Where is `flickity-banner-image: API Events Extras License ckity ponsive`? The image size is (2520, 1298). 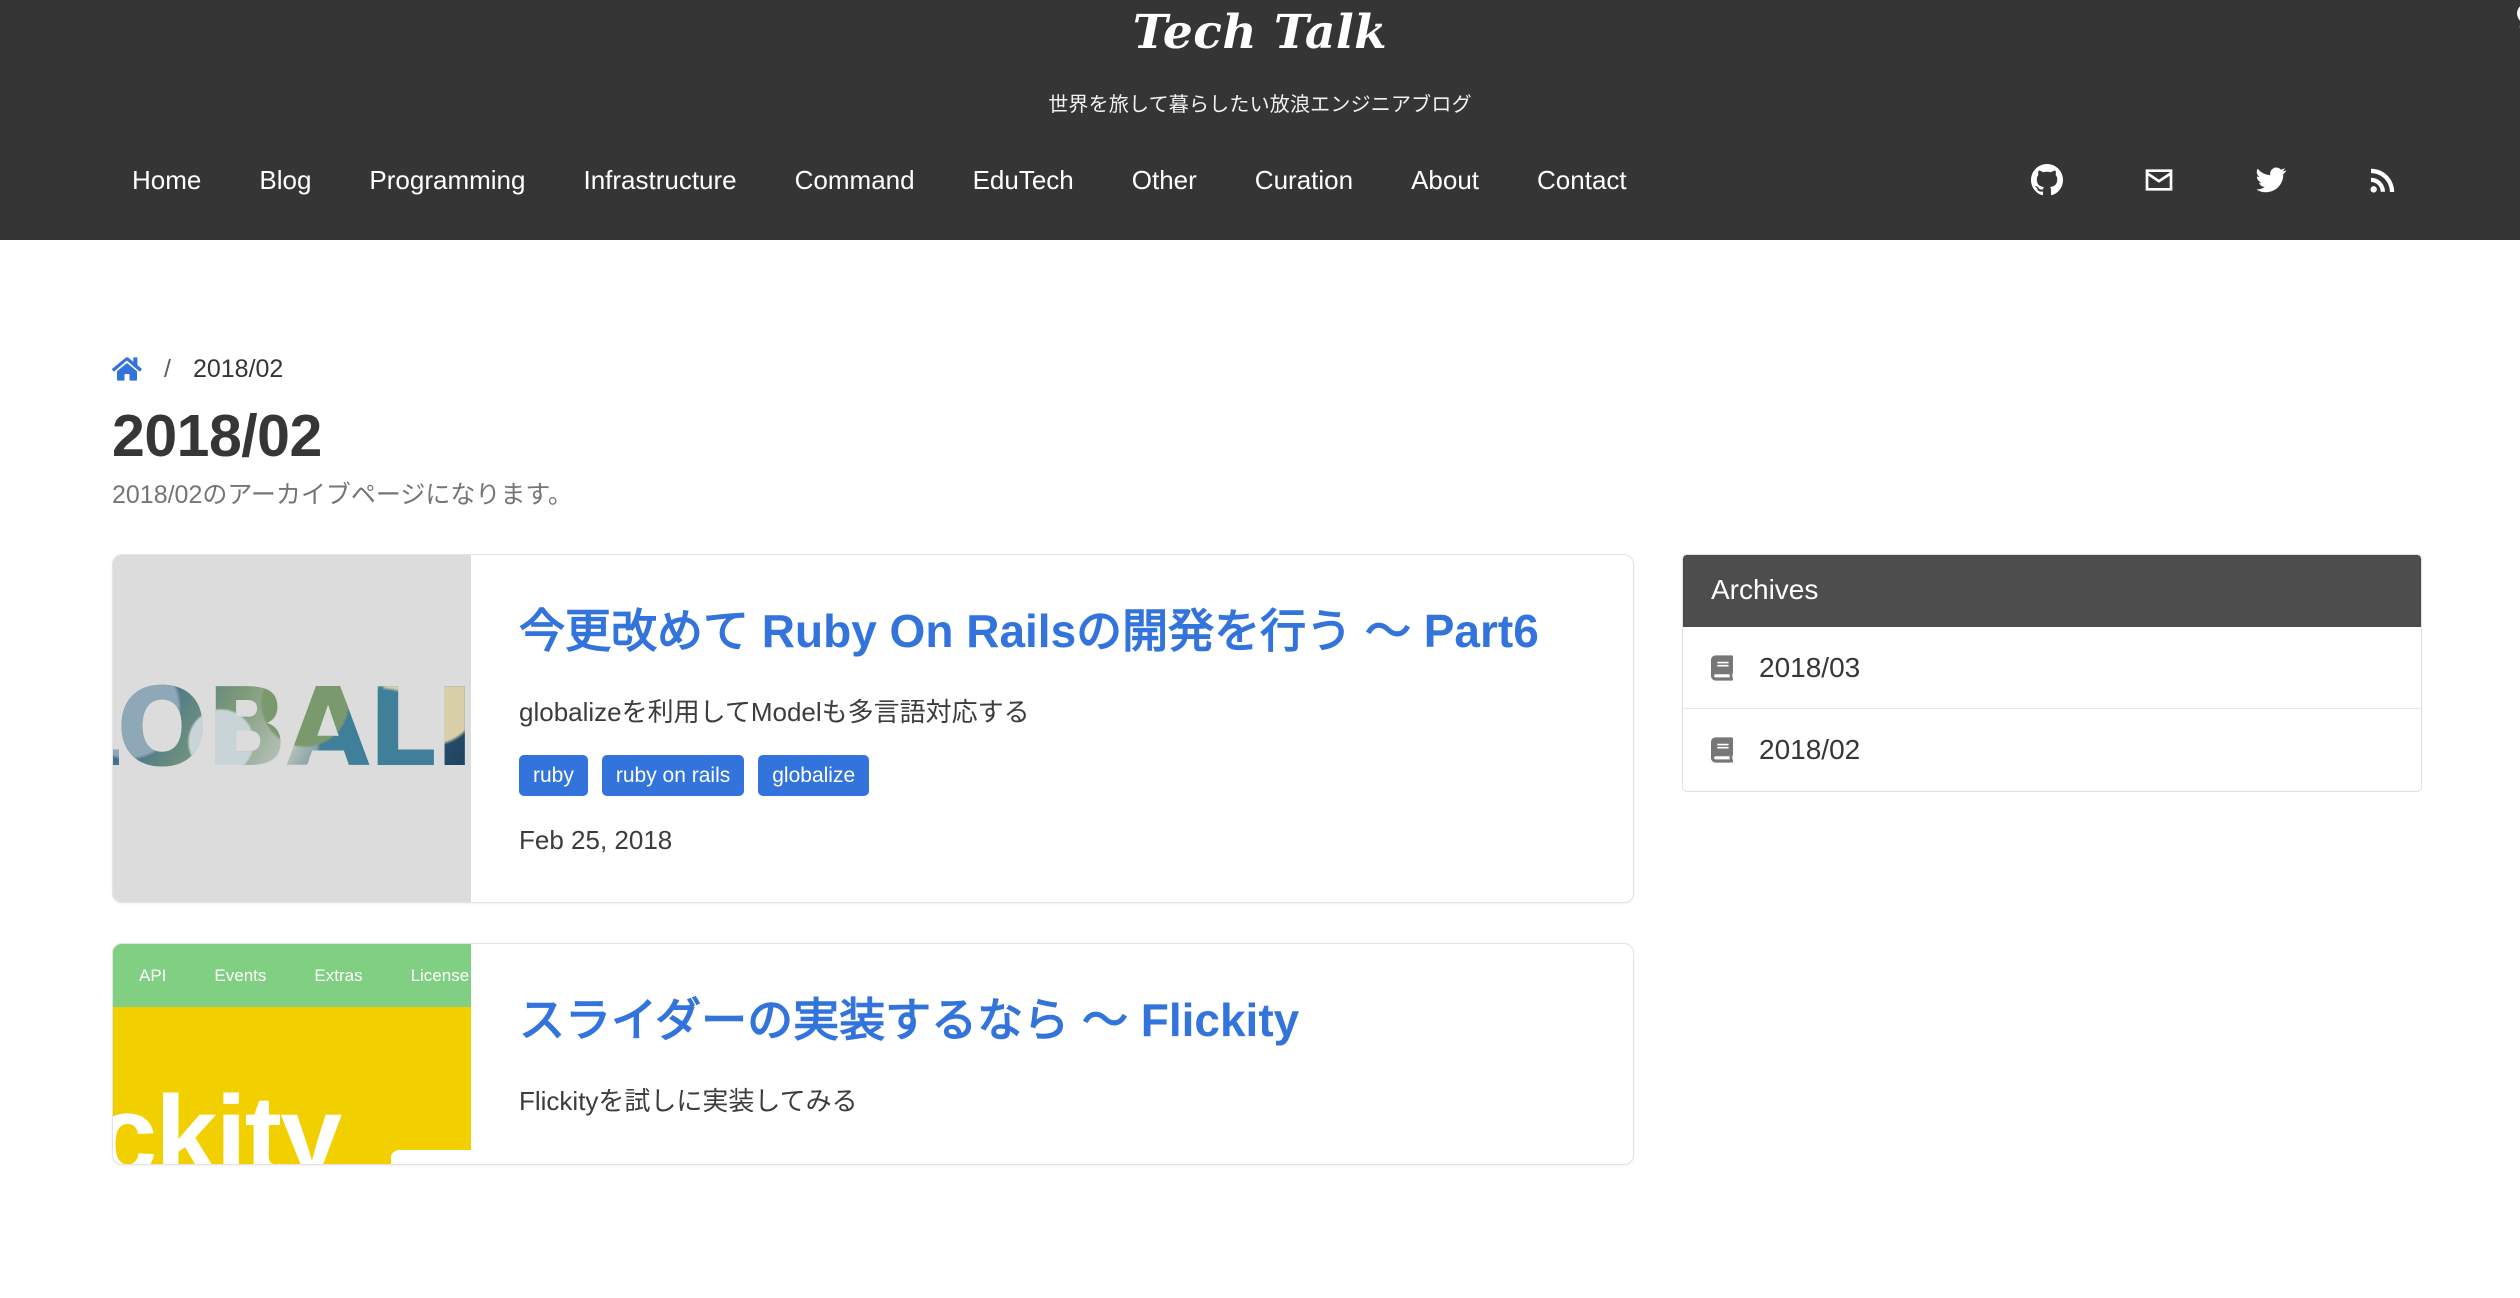
flickity-banner-image: API Events Extras License ckity ponsive is located at coordinates (292, 1054).